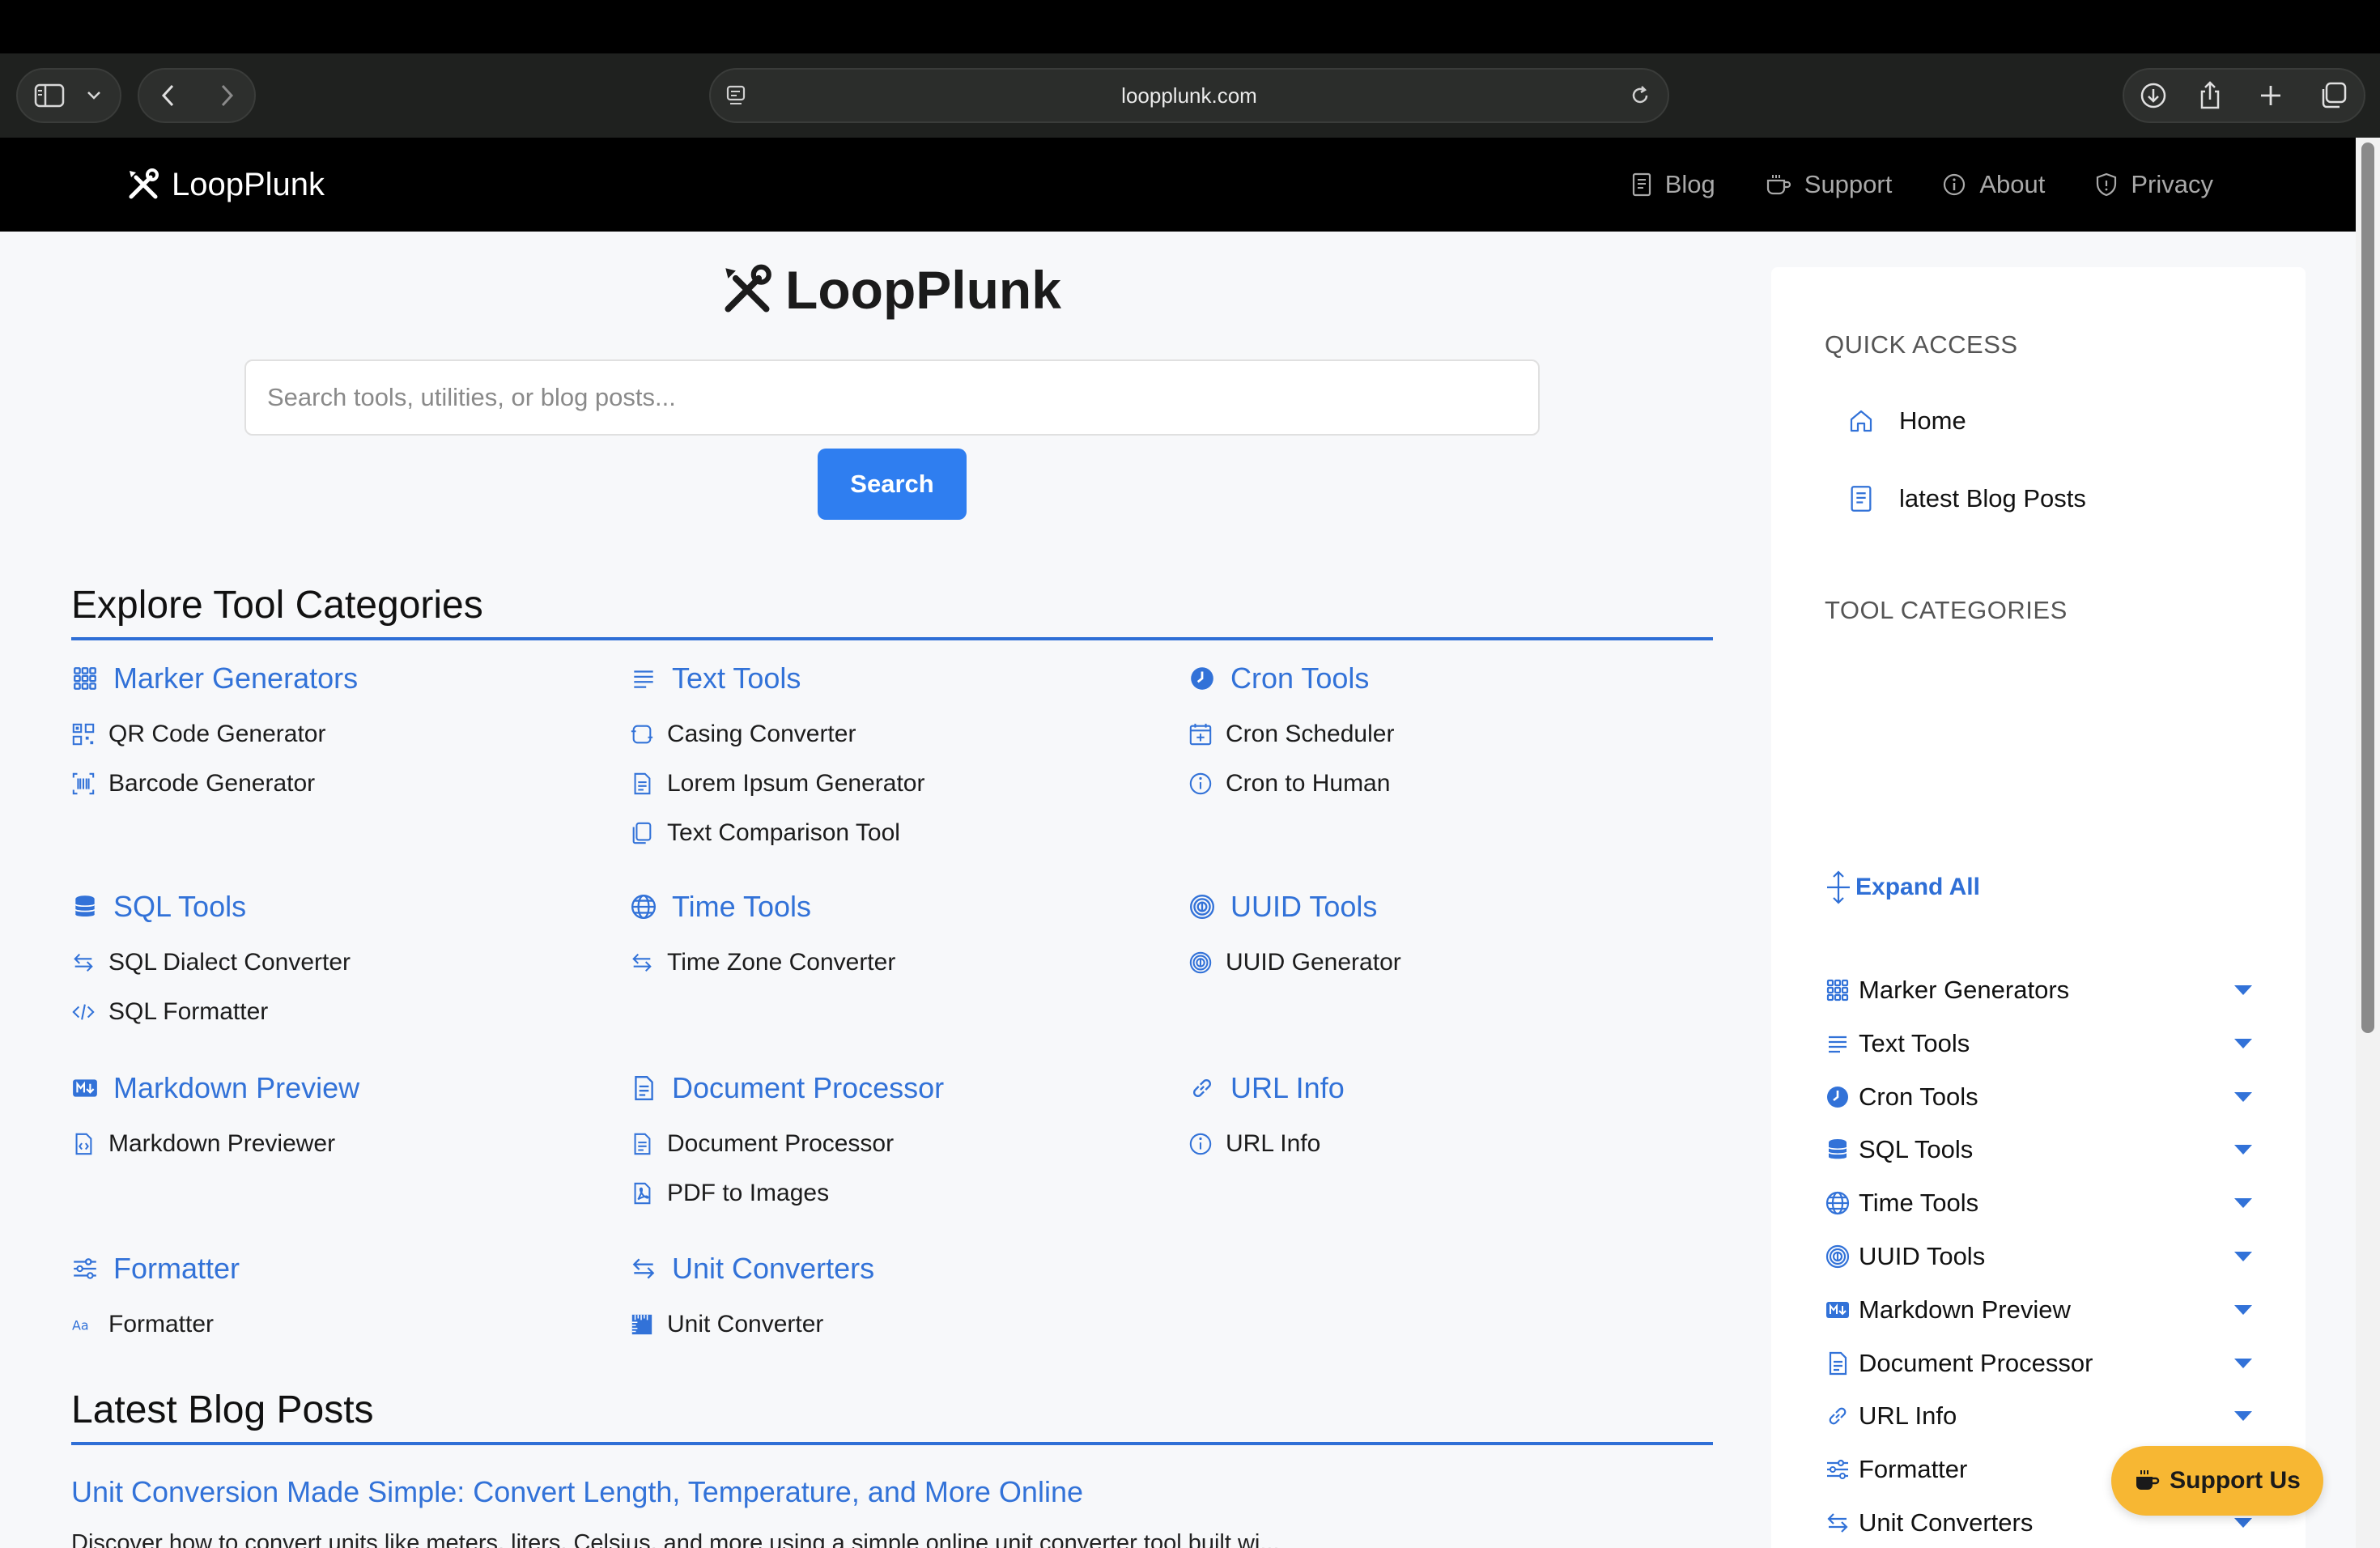 Image resolution: width=2380 pixels, height=1548 pixels. What do you see at coordinates (68, 96) in the screenshot?
I see `sidebar-toggle-group` at bounding box center [68, 96].